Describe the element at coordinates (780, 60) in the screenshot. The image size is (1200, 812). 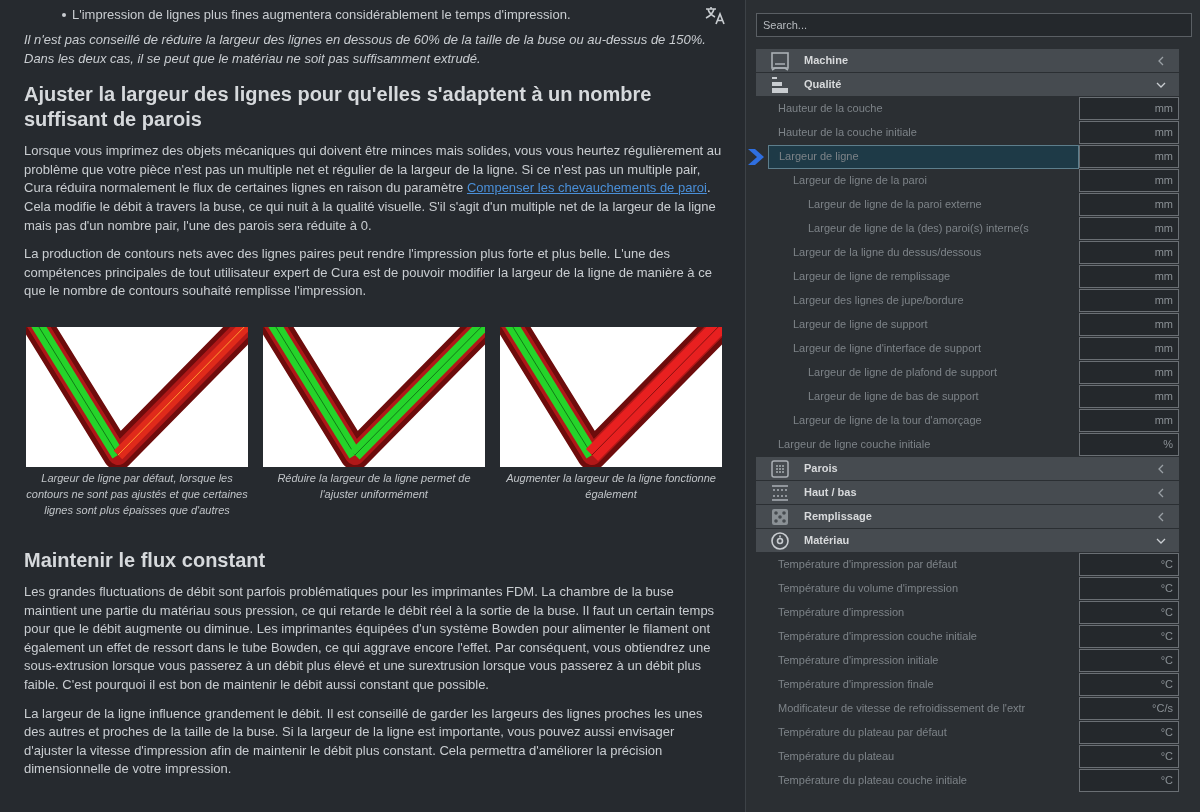
I see `printer-icon` at that location.